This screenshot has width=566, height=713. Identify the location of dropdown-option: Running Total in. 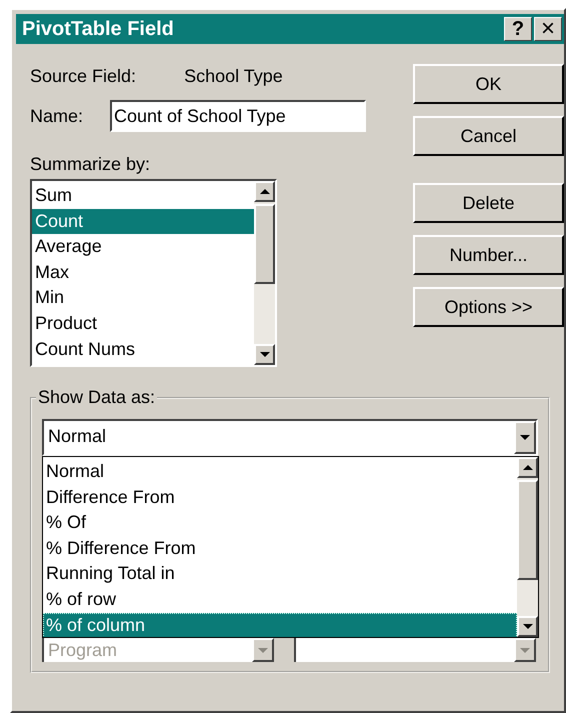
(280, 574).